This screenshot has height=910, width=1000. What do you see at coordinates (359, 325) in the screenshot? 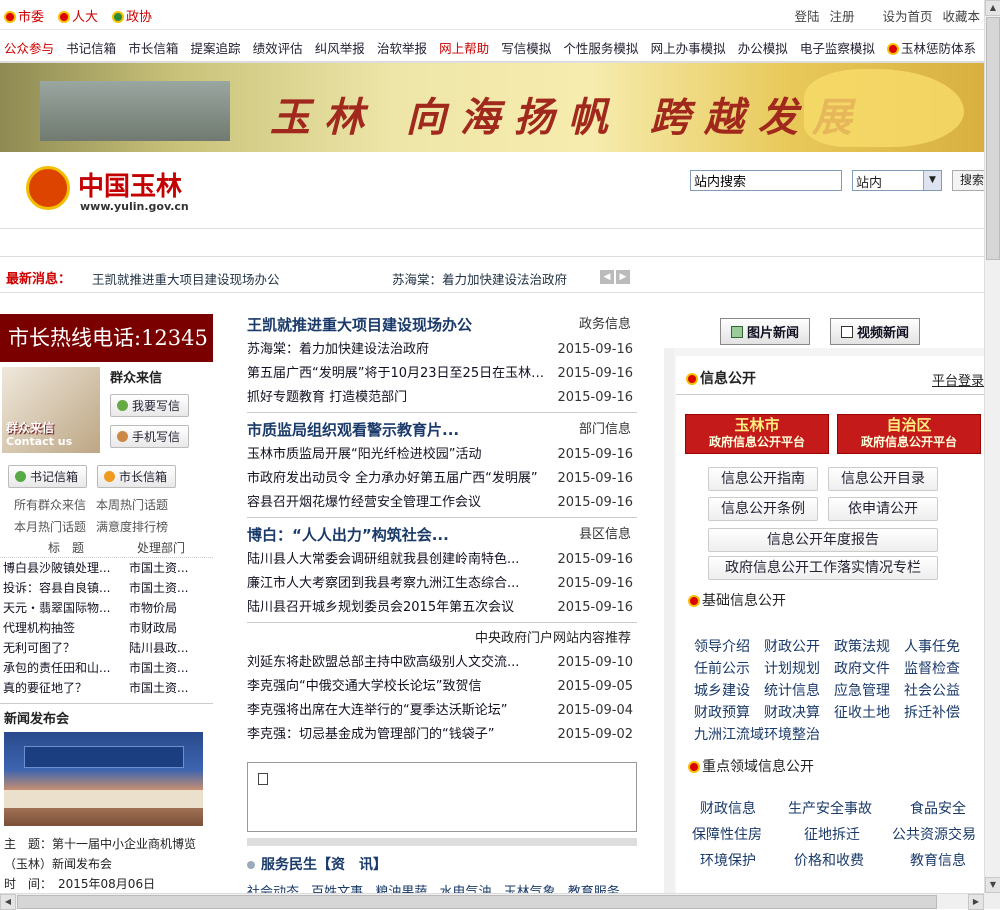
I see `section-headline: 王凯就推进重大项目建设现场办公` at bounding box center [359, 325].